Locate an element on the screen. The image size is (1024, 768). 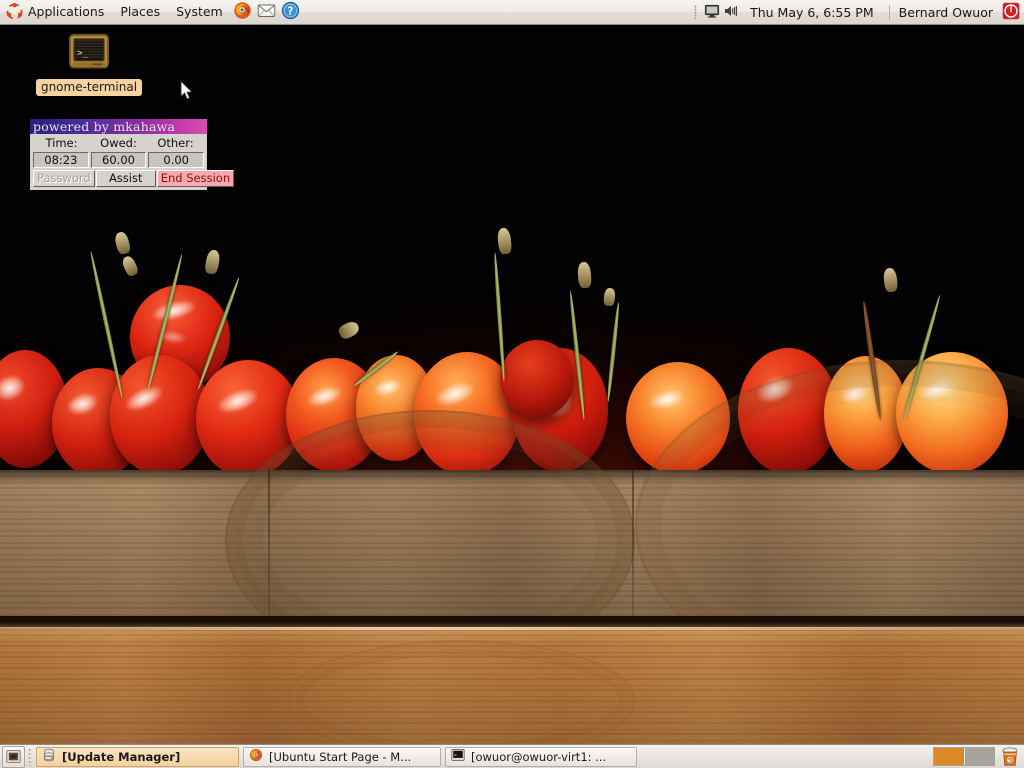
help-question-icon: ? is located at coordinates (290, 12).